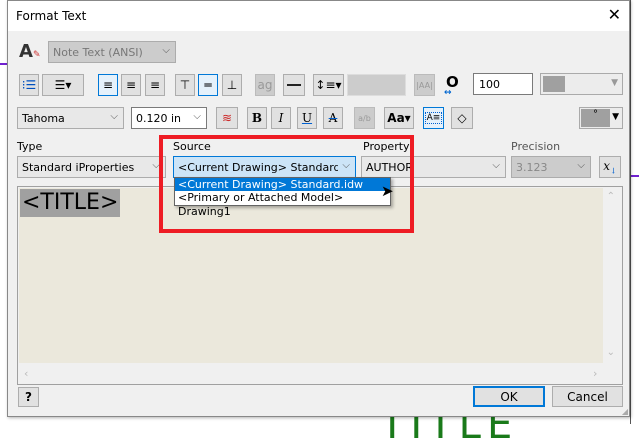 Image resolution: width=639 pixels, height=448 pixels. Describe the element at coordinates (26, 373) in the screenshot. I see `scroll-left-icon: ‹` at that location.